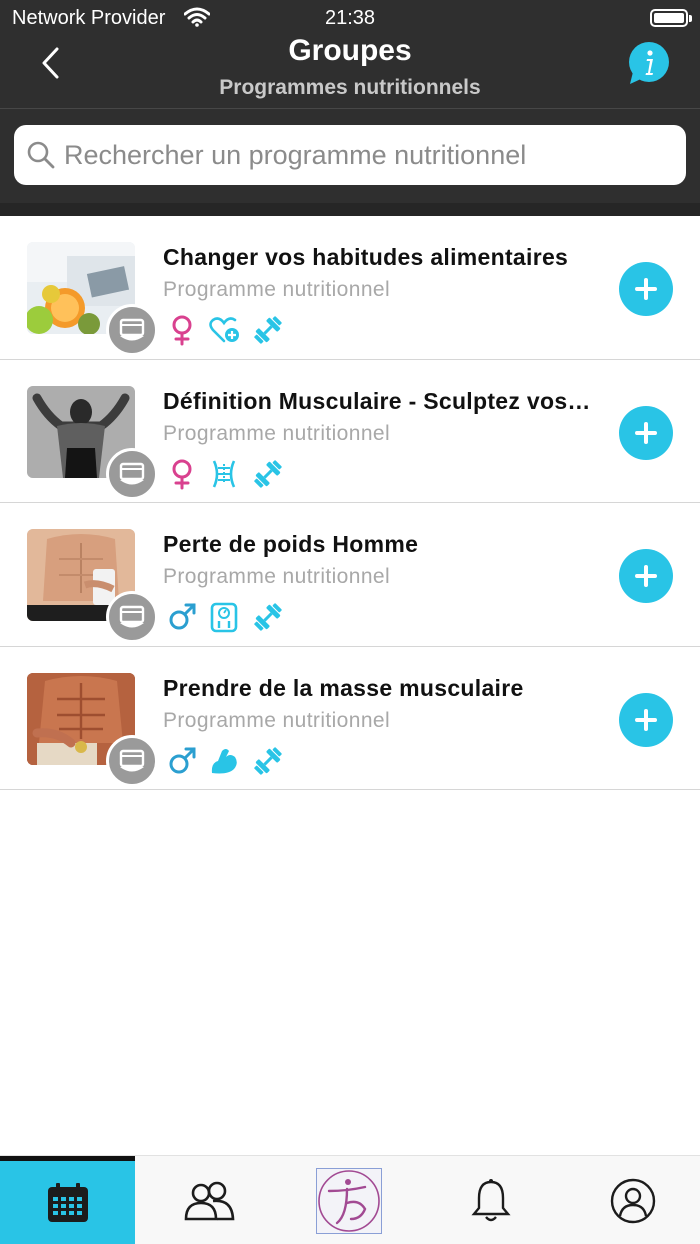 The width and height of the screenshot is (700, 1244). What do you see at coordinates (350, 209) in the screenshot?
I see `header-strip` at bounding box center [350, 209].